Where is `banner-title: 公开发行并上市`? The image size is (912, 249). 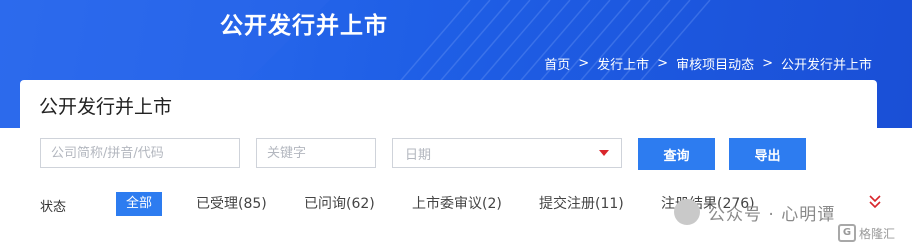
banner-title: 公开发行并上市 is located at coordinates (304, 26).